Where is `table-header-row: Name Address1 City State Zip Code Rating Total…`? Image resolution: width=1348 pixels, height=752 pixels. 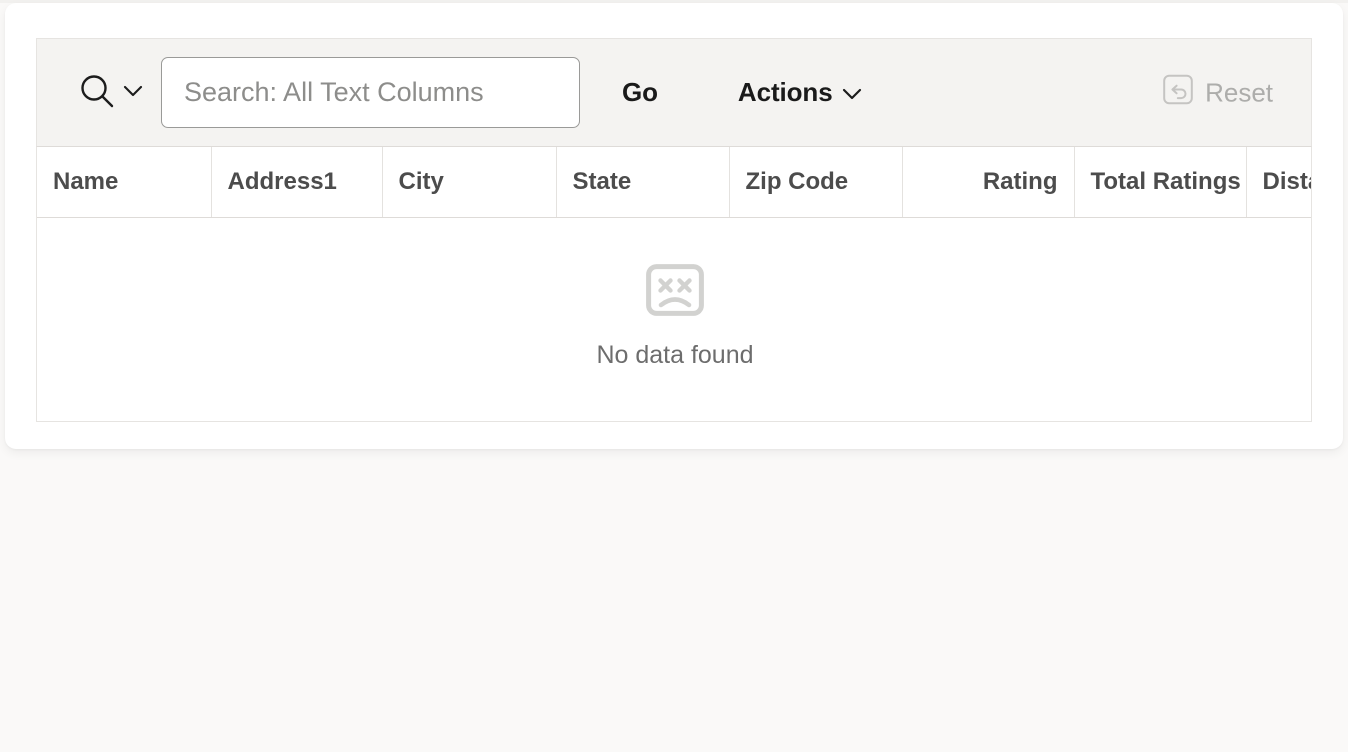
table-header-row: Name Address1 City State Zip Code Rating Total… is located at coordinates (674, 182).